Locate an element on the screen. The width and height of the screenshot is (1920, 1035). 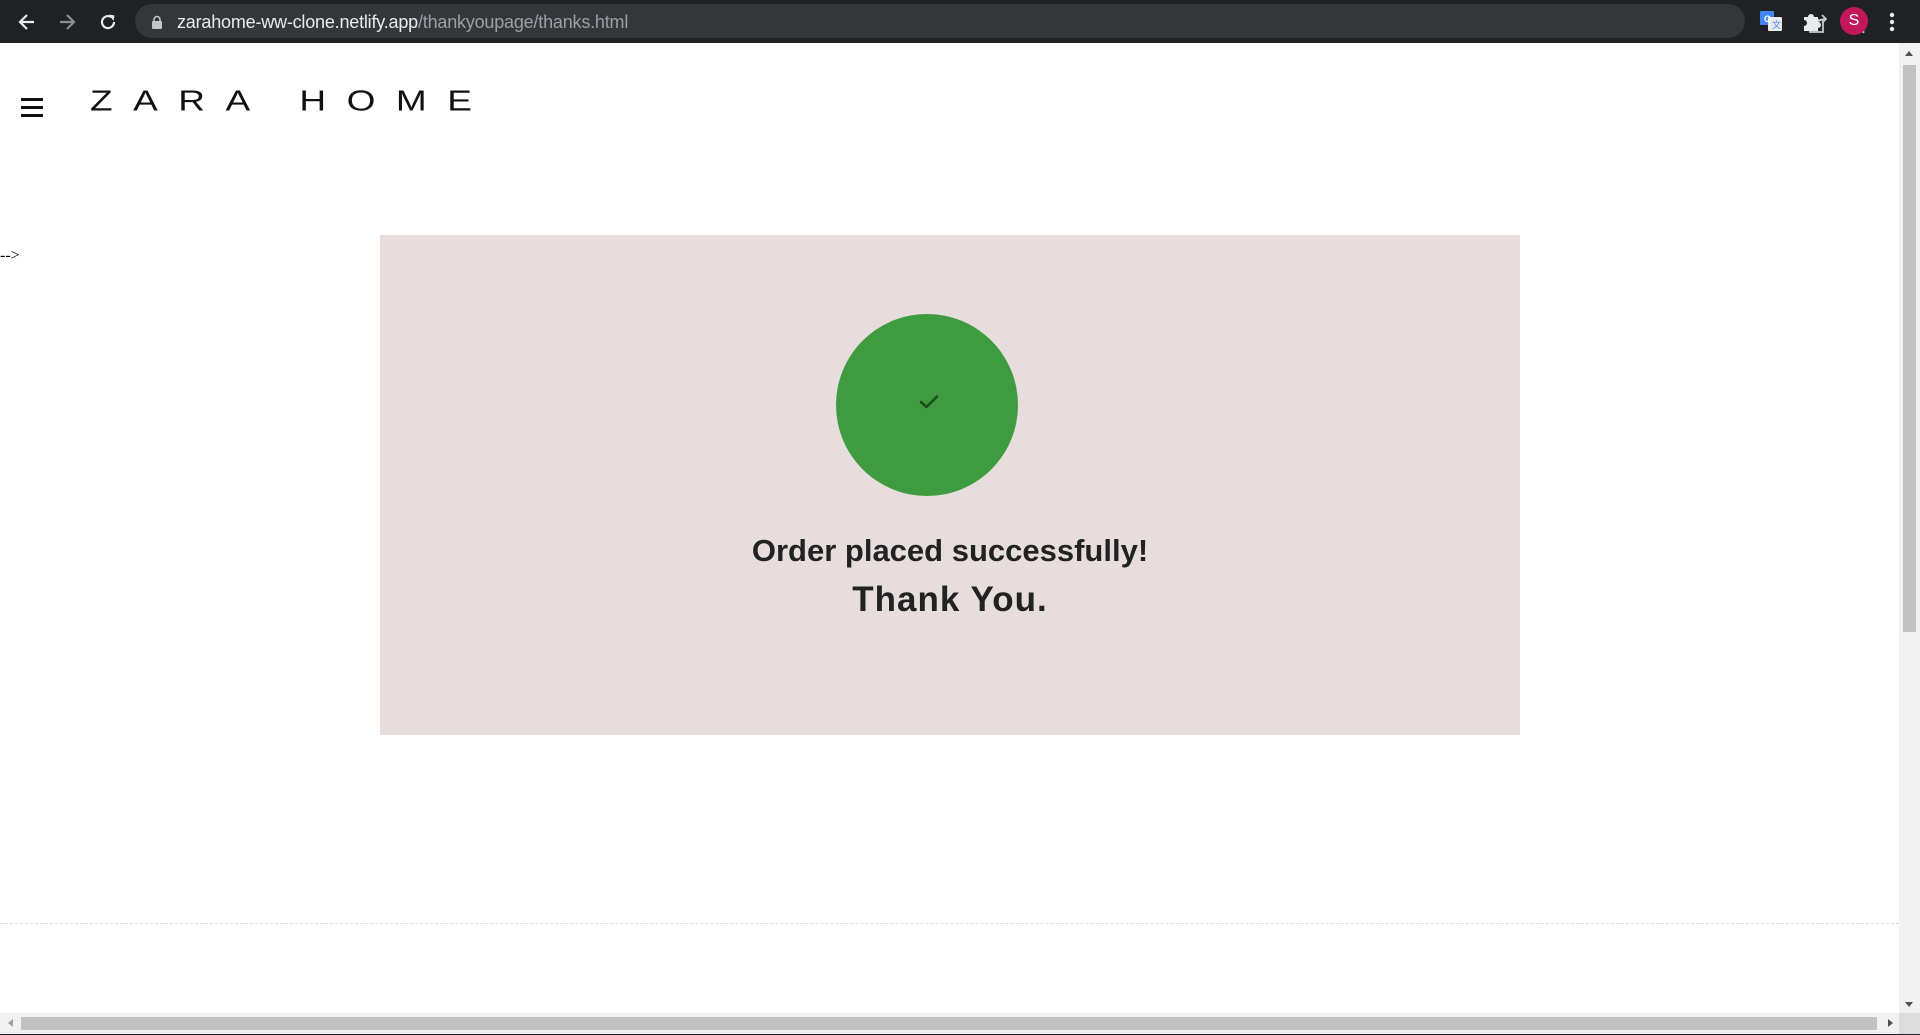
reload-button is located at coordinates (108, 22).